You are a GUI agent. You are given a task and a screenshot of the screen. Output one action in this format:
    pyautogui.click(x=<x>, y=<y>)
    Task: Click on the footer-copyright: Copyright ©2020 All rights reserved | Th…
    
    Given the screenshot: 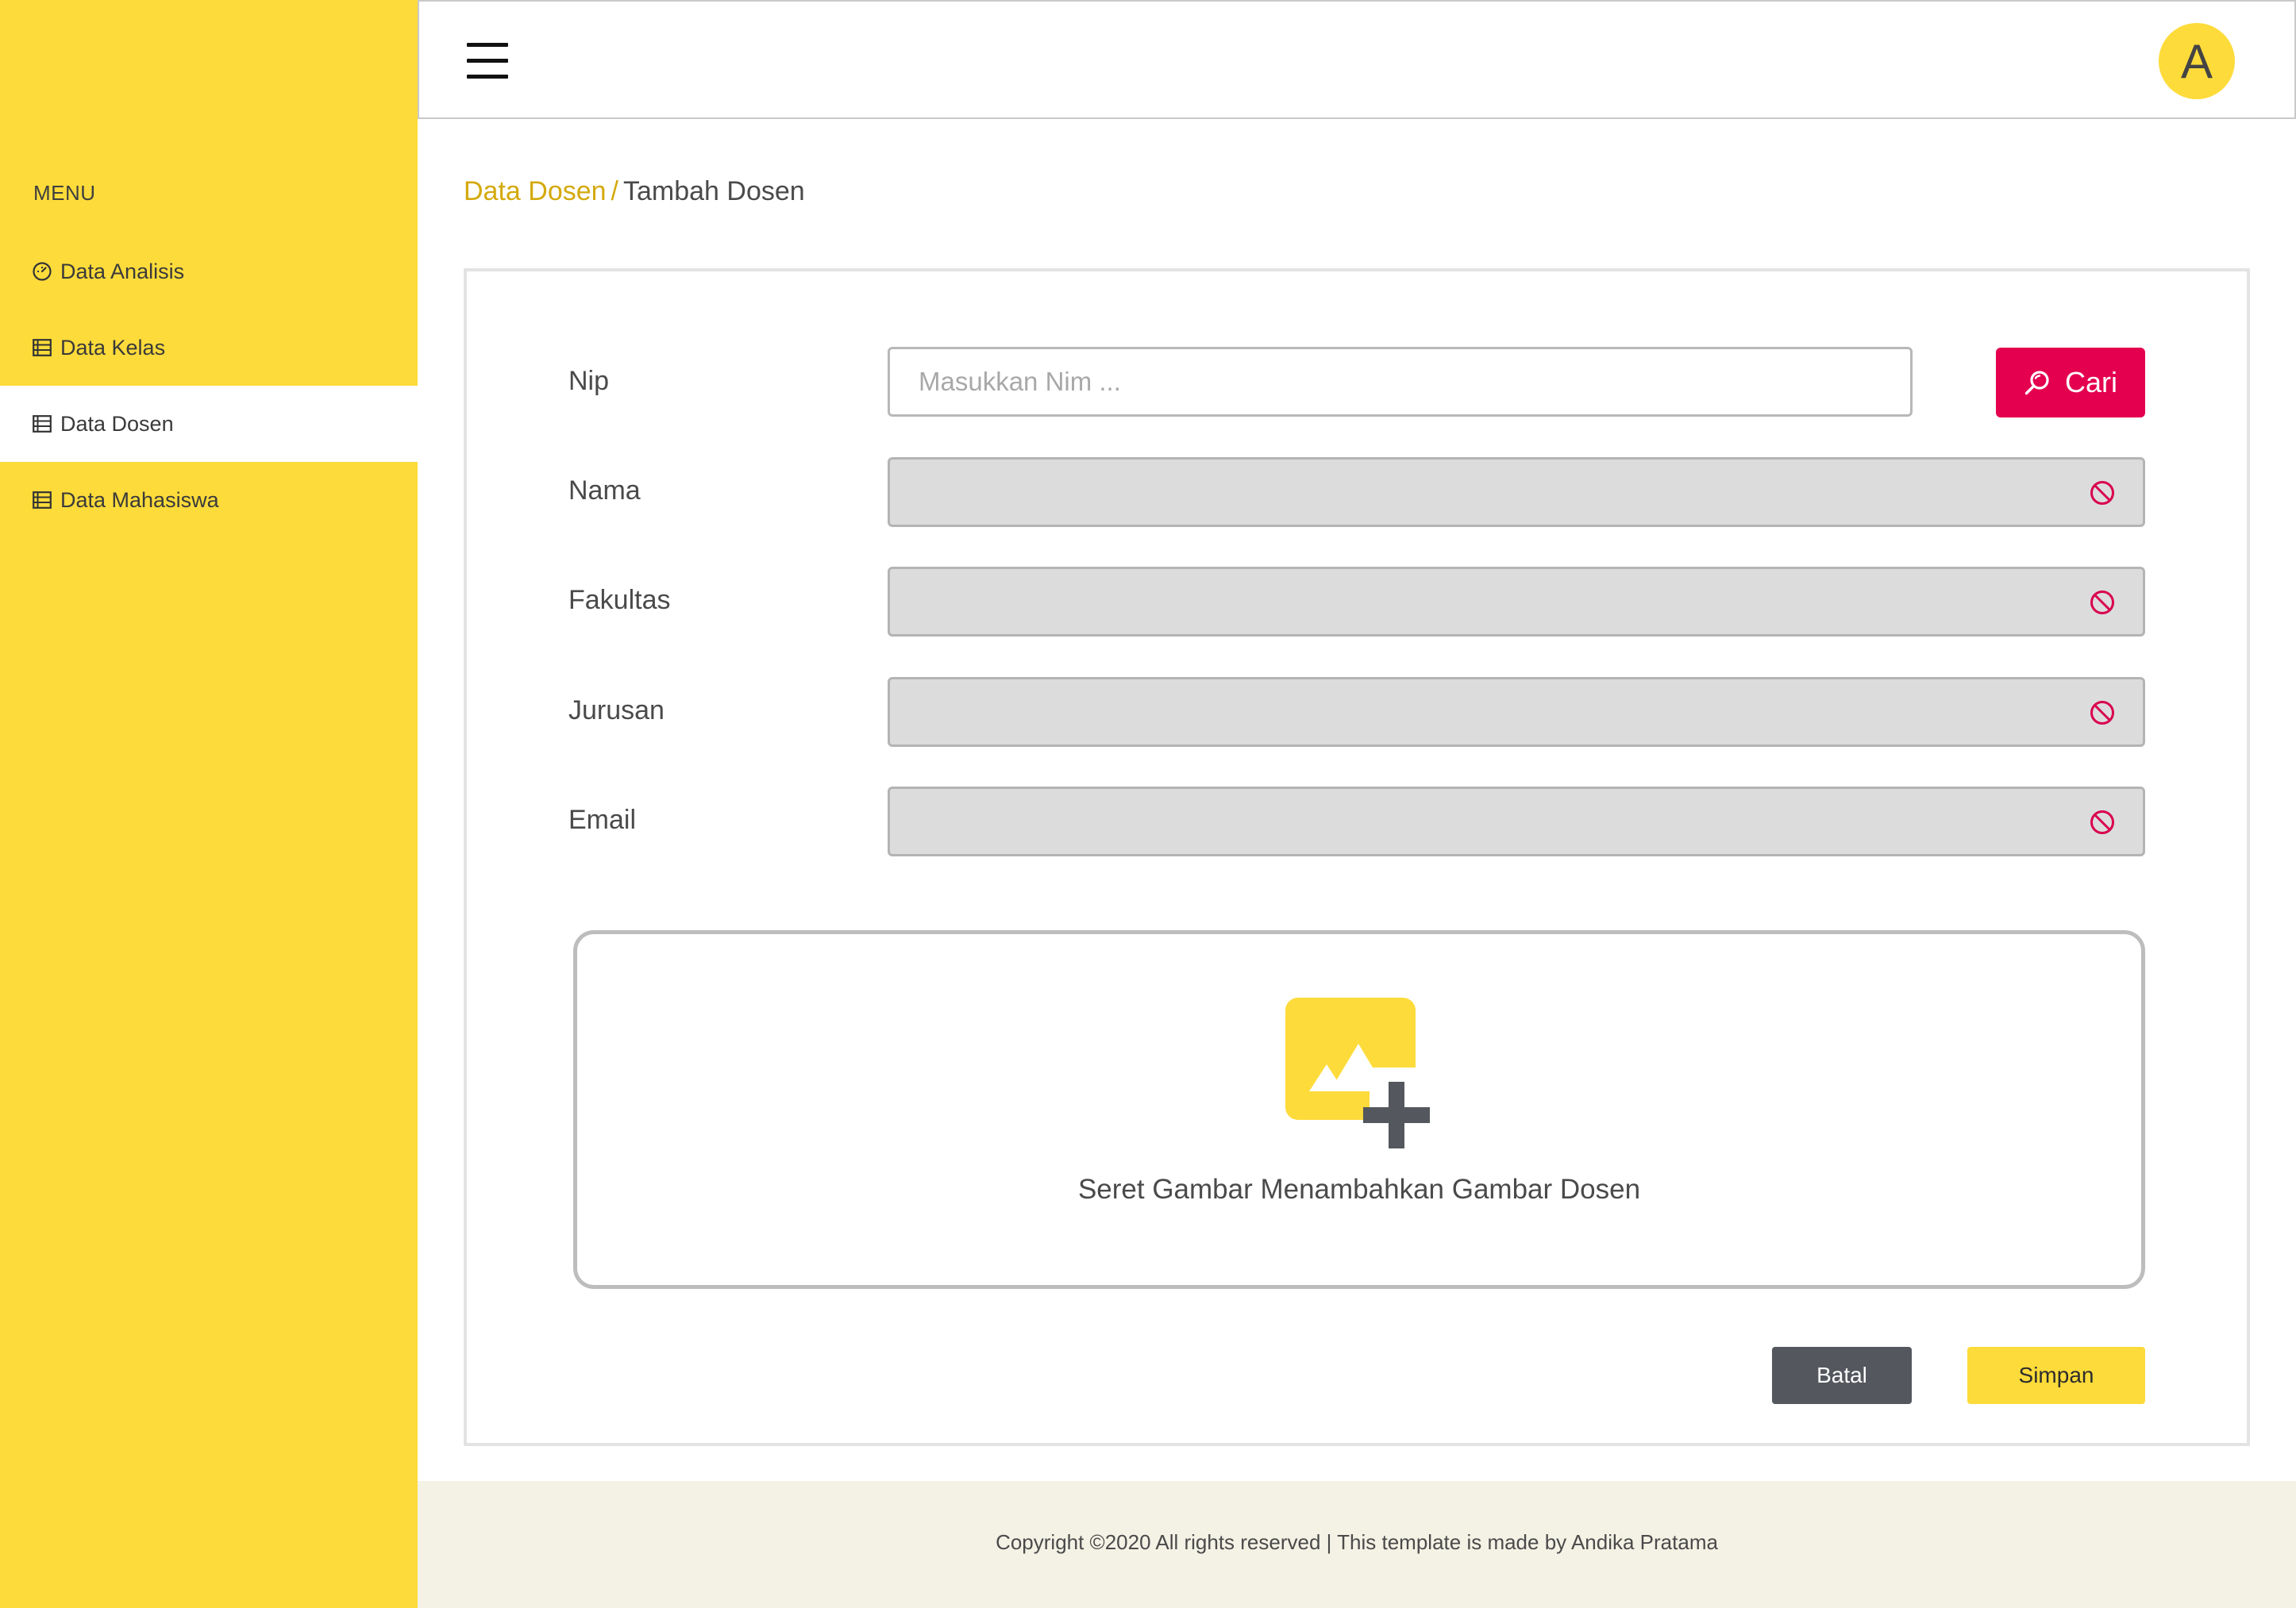 What is the action you would take?
    pyautogui.click(x=1357, y=1542)
    